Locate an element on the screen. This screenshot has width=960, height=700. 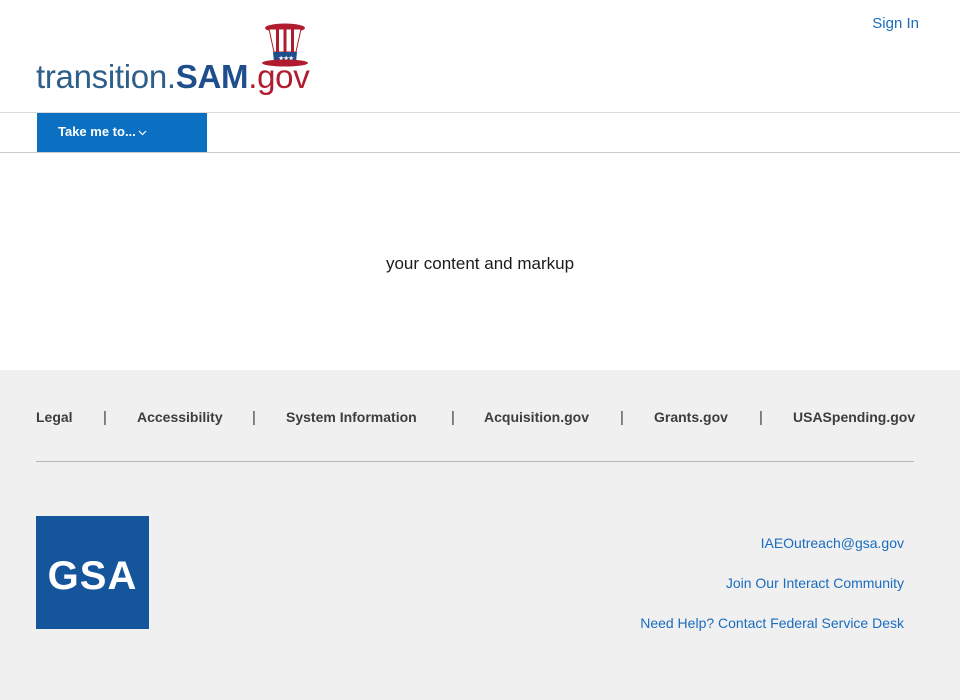
logo-wordmark: transition.SAM.gov is located at coordinates (173, 77).